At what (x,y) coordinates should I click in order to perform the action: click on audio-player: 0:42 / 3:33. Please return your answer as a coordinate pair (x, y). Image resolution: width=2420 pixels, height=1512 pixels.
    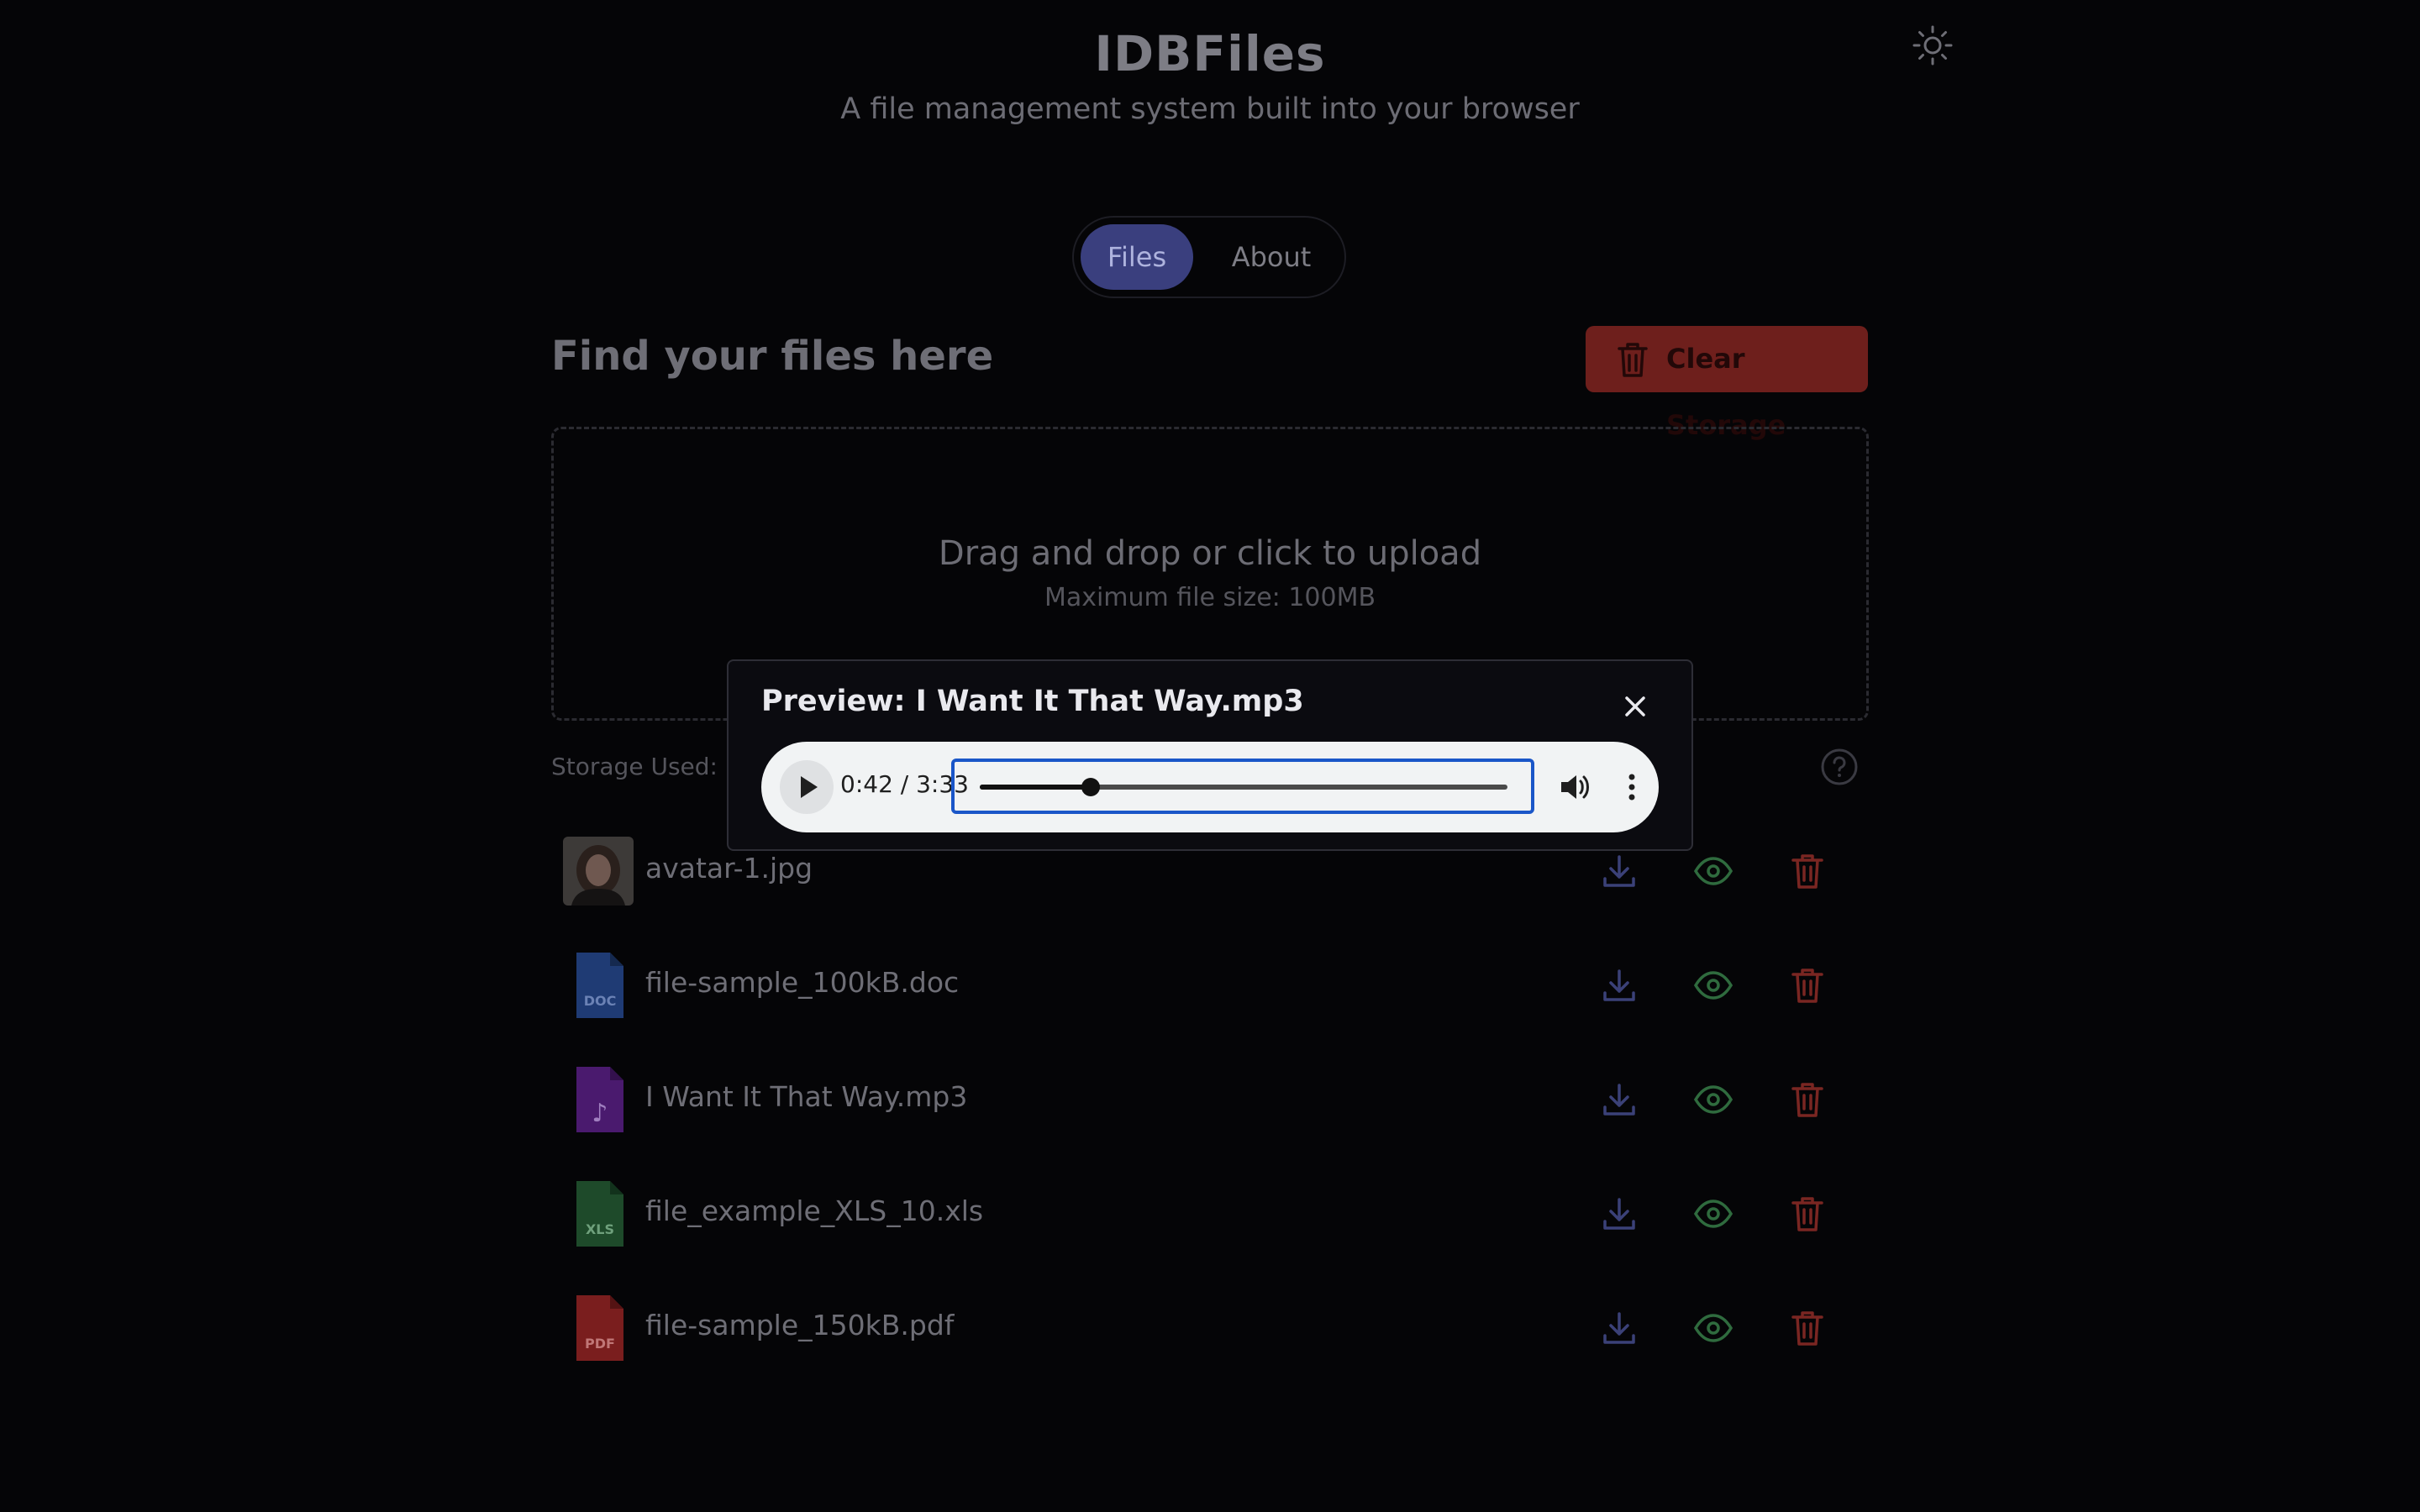
    Looking at the image, I should click on (1210, 787).